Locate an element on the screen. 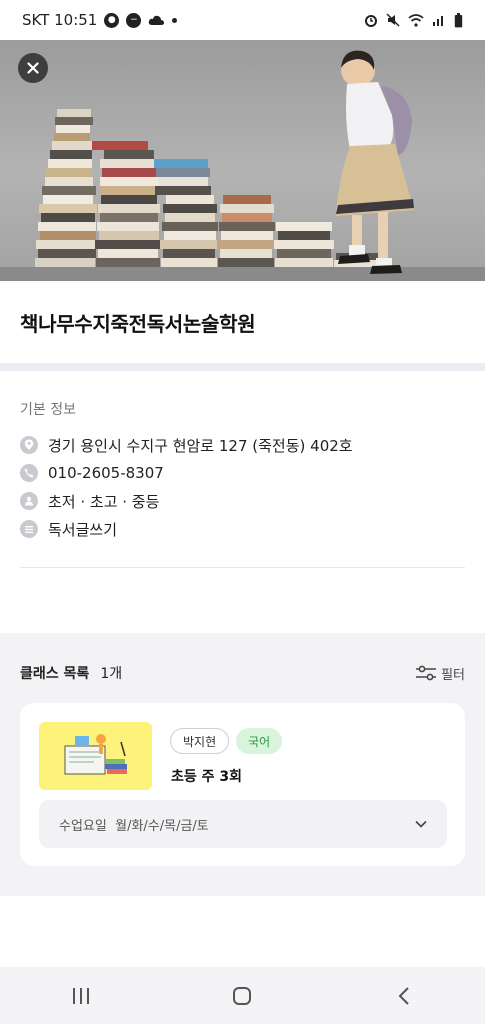  battery-icon is located at coordinates (458, 20).